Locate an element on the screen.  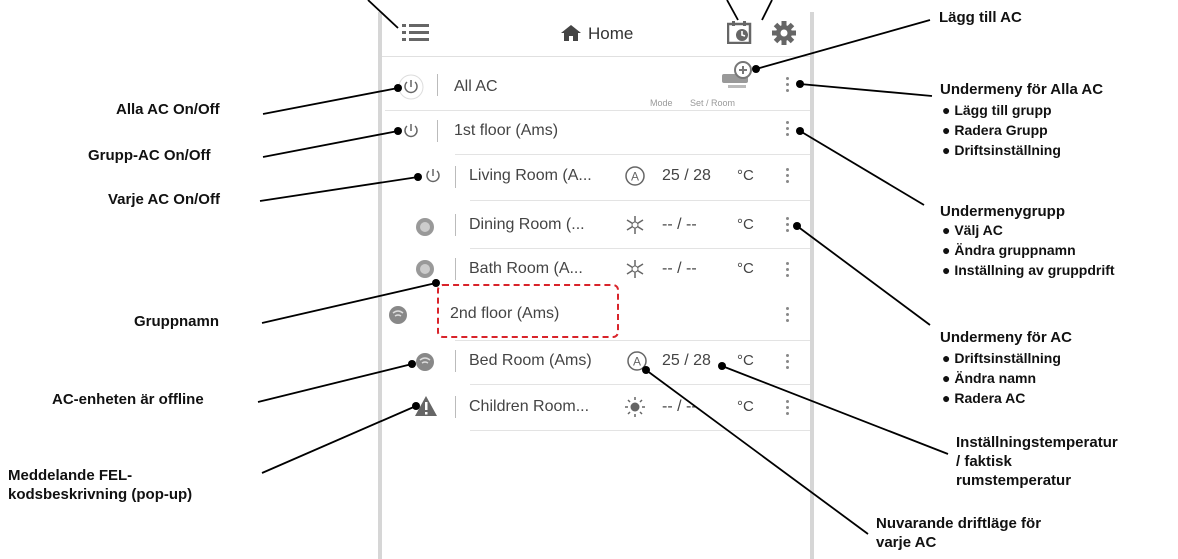
annotation-mode-line1: Nuvarande driftläge för is located at coordinates (959, 523).